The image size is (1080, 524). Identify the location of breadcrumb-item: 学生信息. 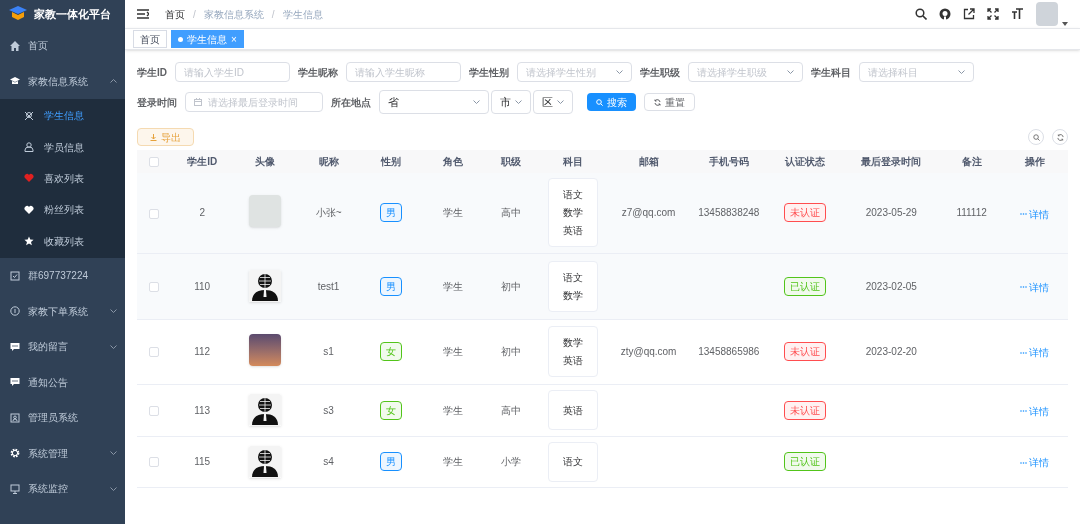
(302, 14).